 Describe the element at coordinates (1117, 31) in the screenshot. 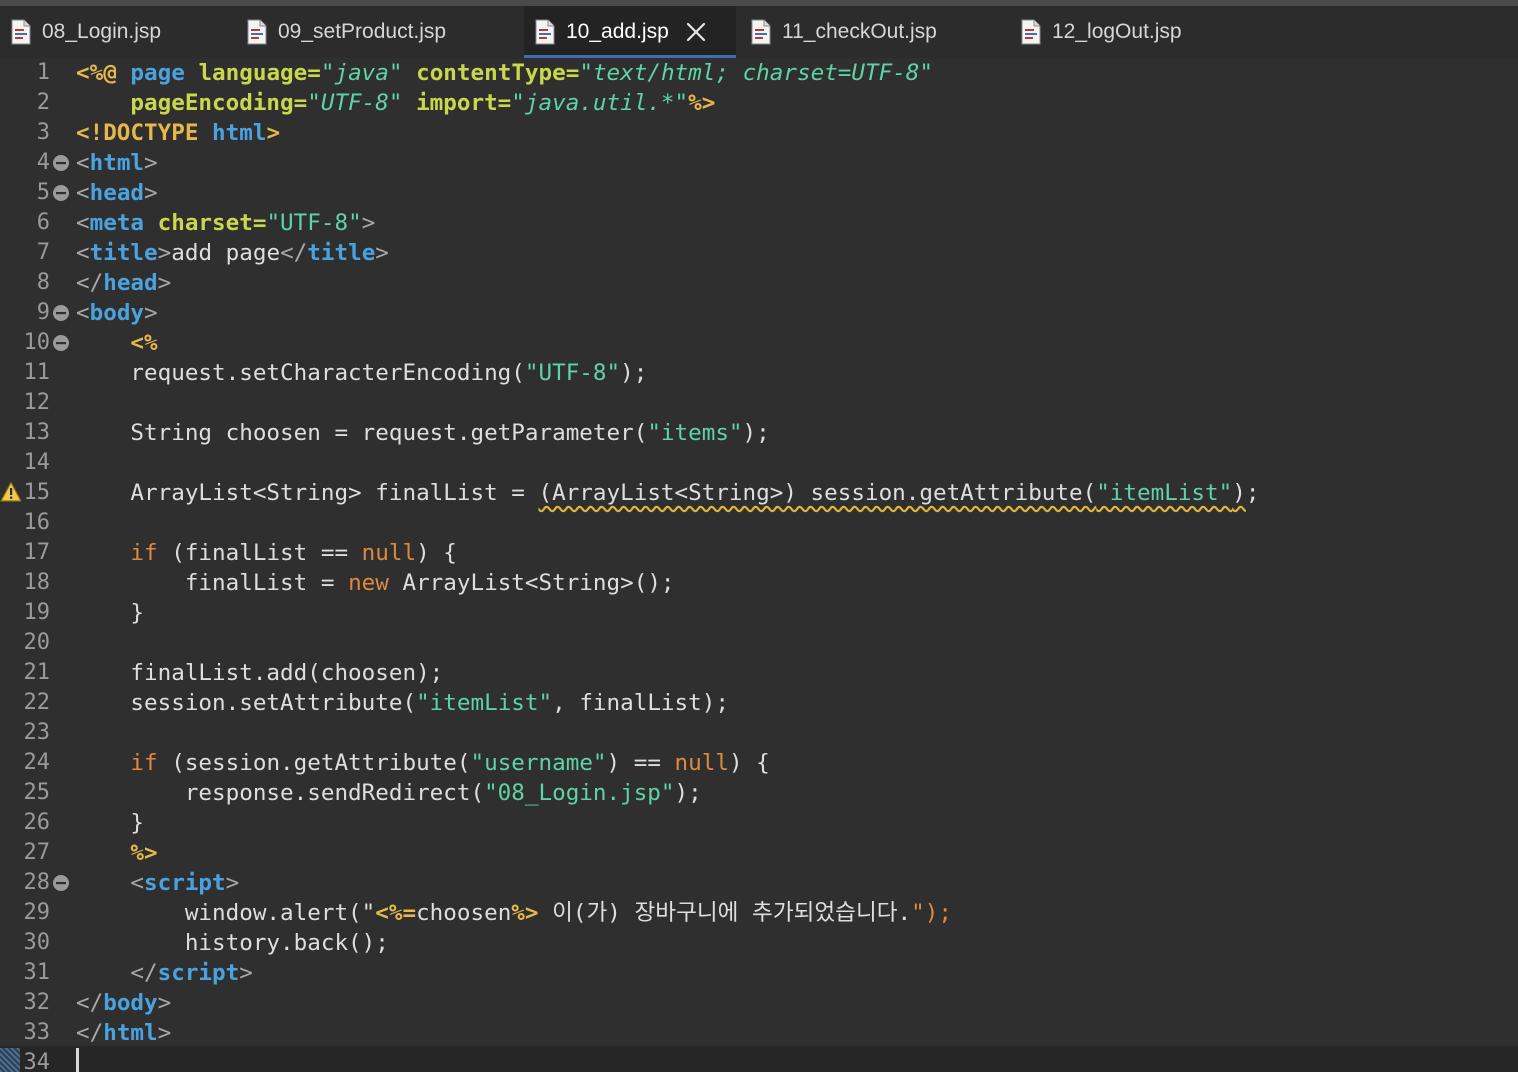

I see `tab-label: 12_logOut.jsp` at that location.